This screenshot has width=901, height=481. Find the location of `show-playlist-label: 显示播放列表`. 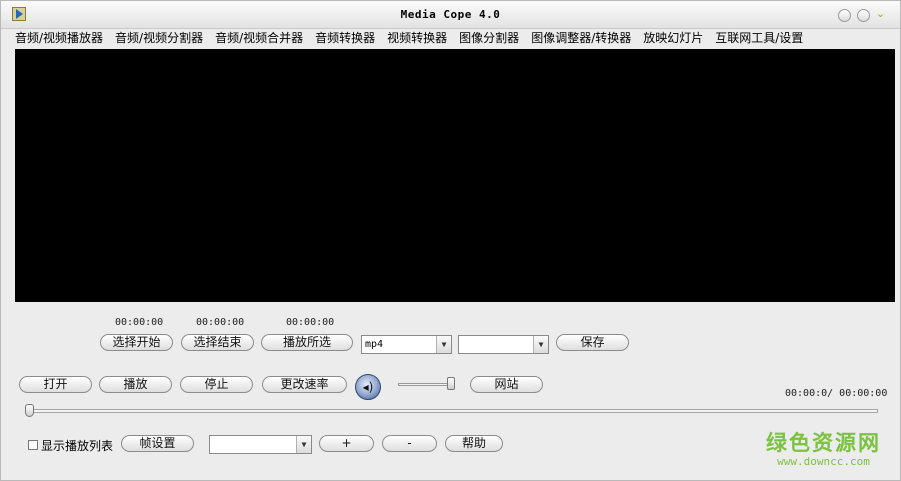

show-playlist-label: 显示播放列表 is located at coordinates (77, 445).